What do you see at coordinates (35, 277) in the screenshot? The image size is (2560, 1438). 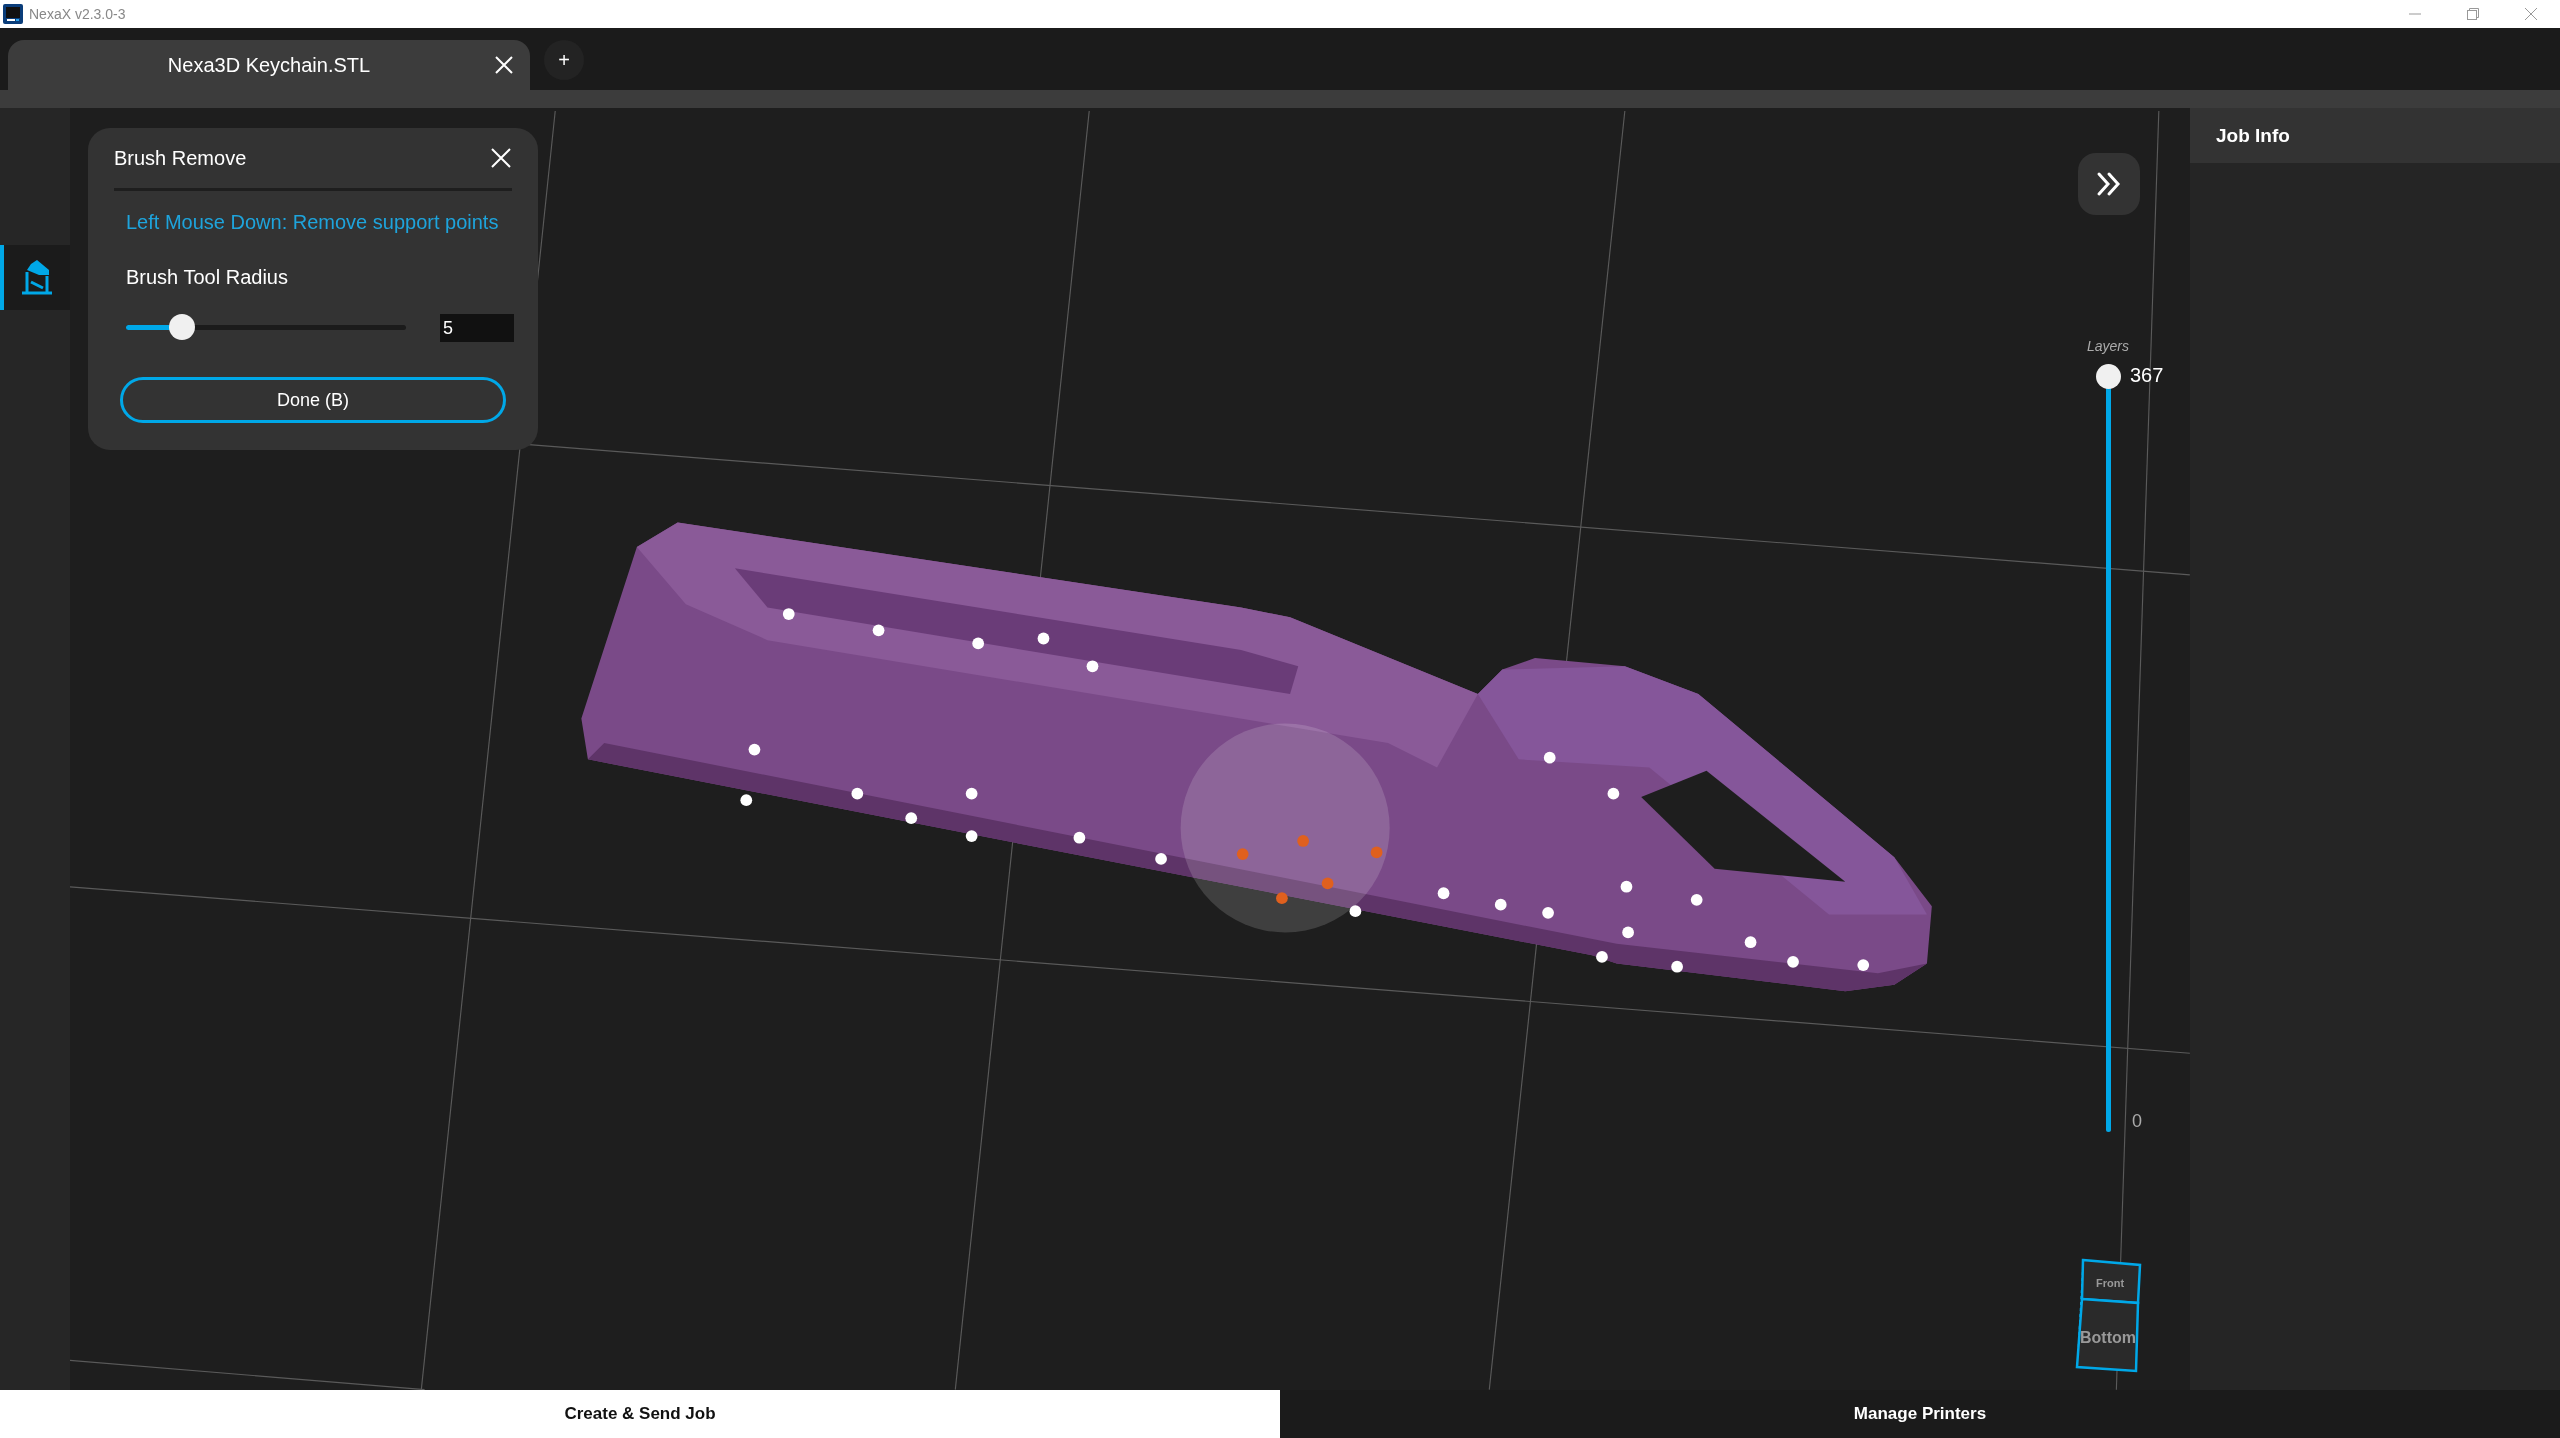 I see `brush-tool-button` at bounding box center [35, 277].